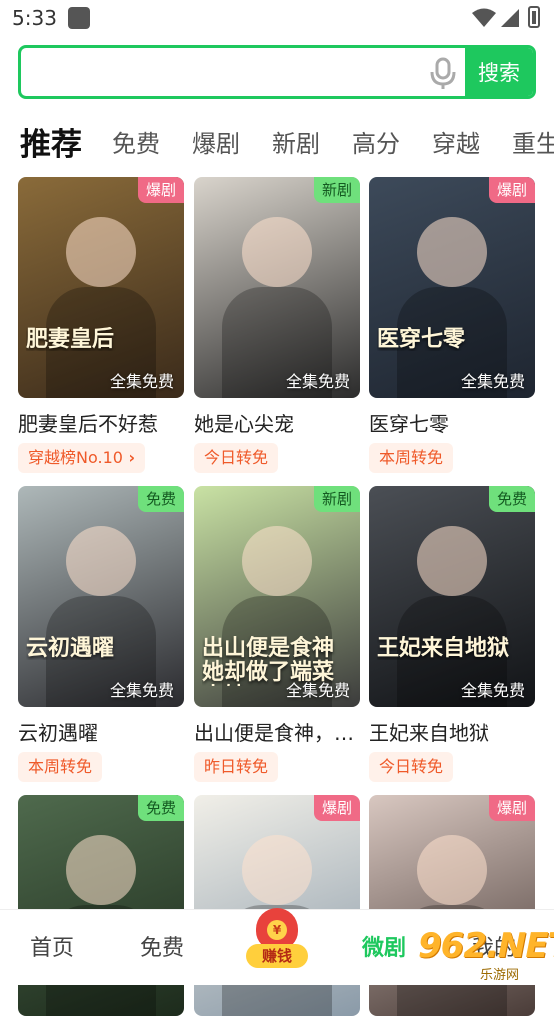 The height and width of the screenshot is (1016, 554). What do you see at coordinates (216, 141) in the screenshot?
I see `tab-hot: 爆剧` at bounding box center [216, 141].